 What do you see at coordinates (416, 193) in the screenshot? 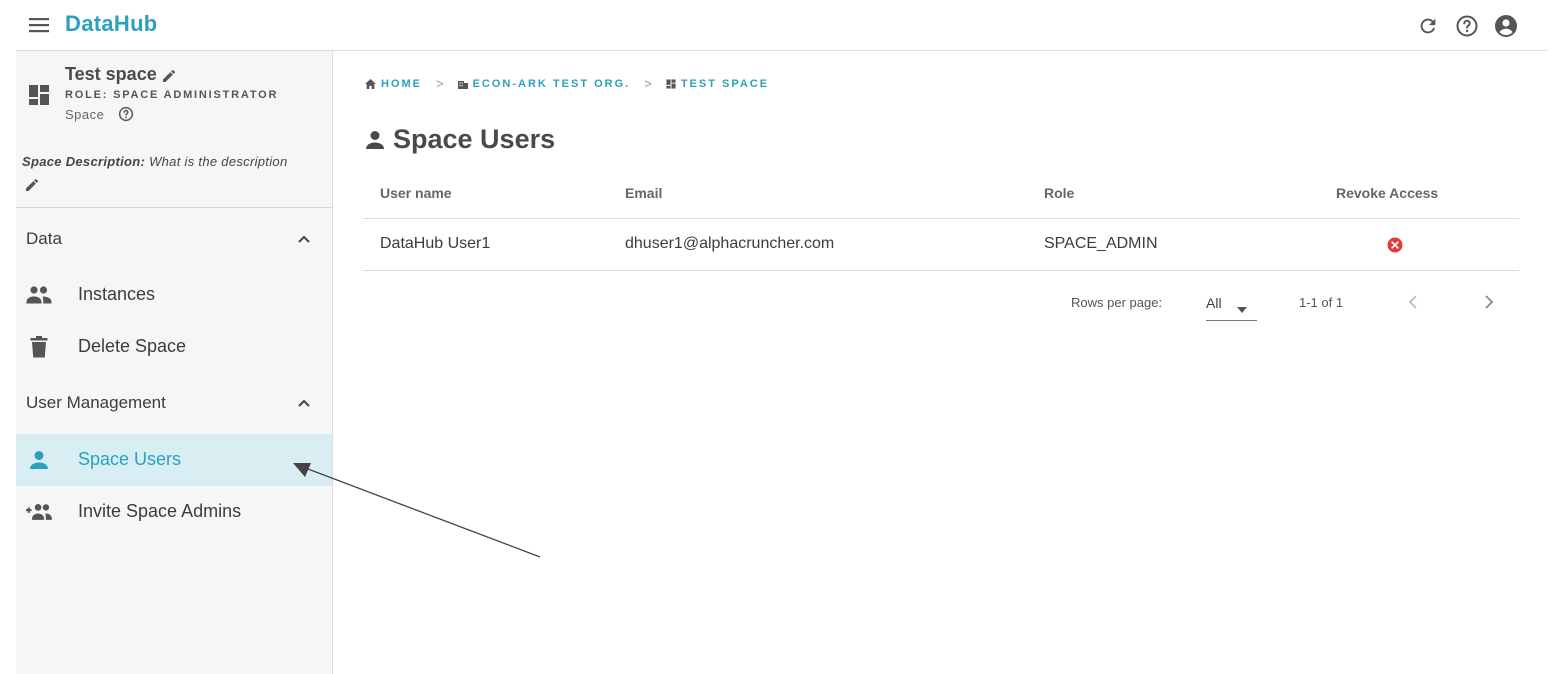
I see `column-header-user-name: User name` at bounding box center [416, 193].